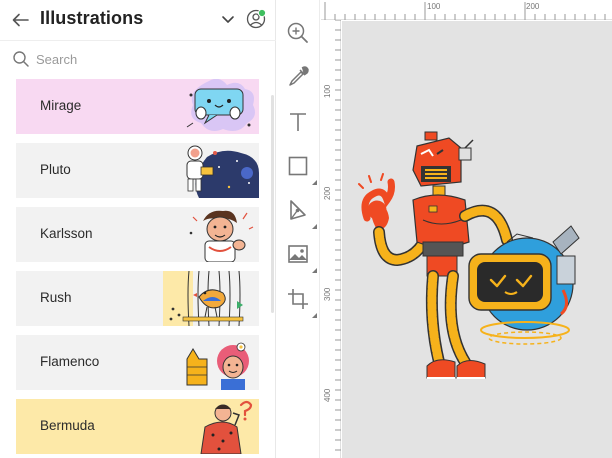 The image size is (612, 458). I want to click on ok-hand-shape, so click(376, 201).